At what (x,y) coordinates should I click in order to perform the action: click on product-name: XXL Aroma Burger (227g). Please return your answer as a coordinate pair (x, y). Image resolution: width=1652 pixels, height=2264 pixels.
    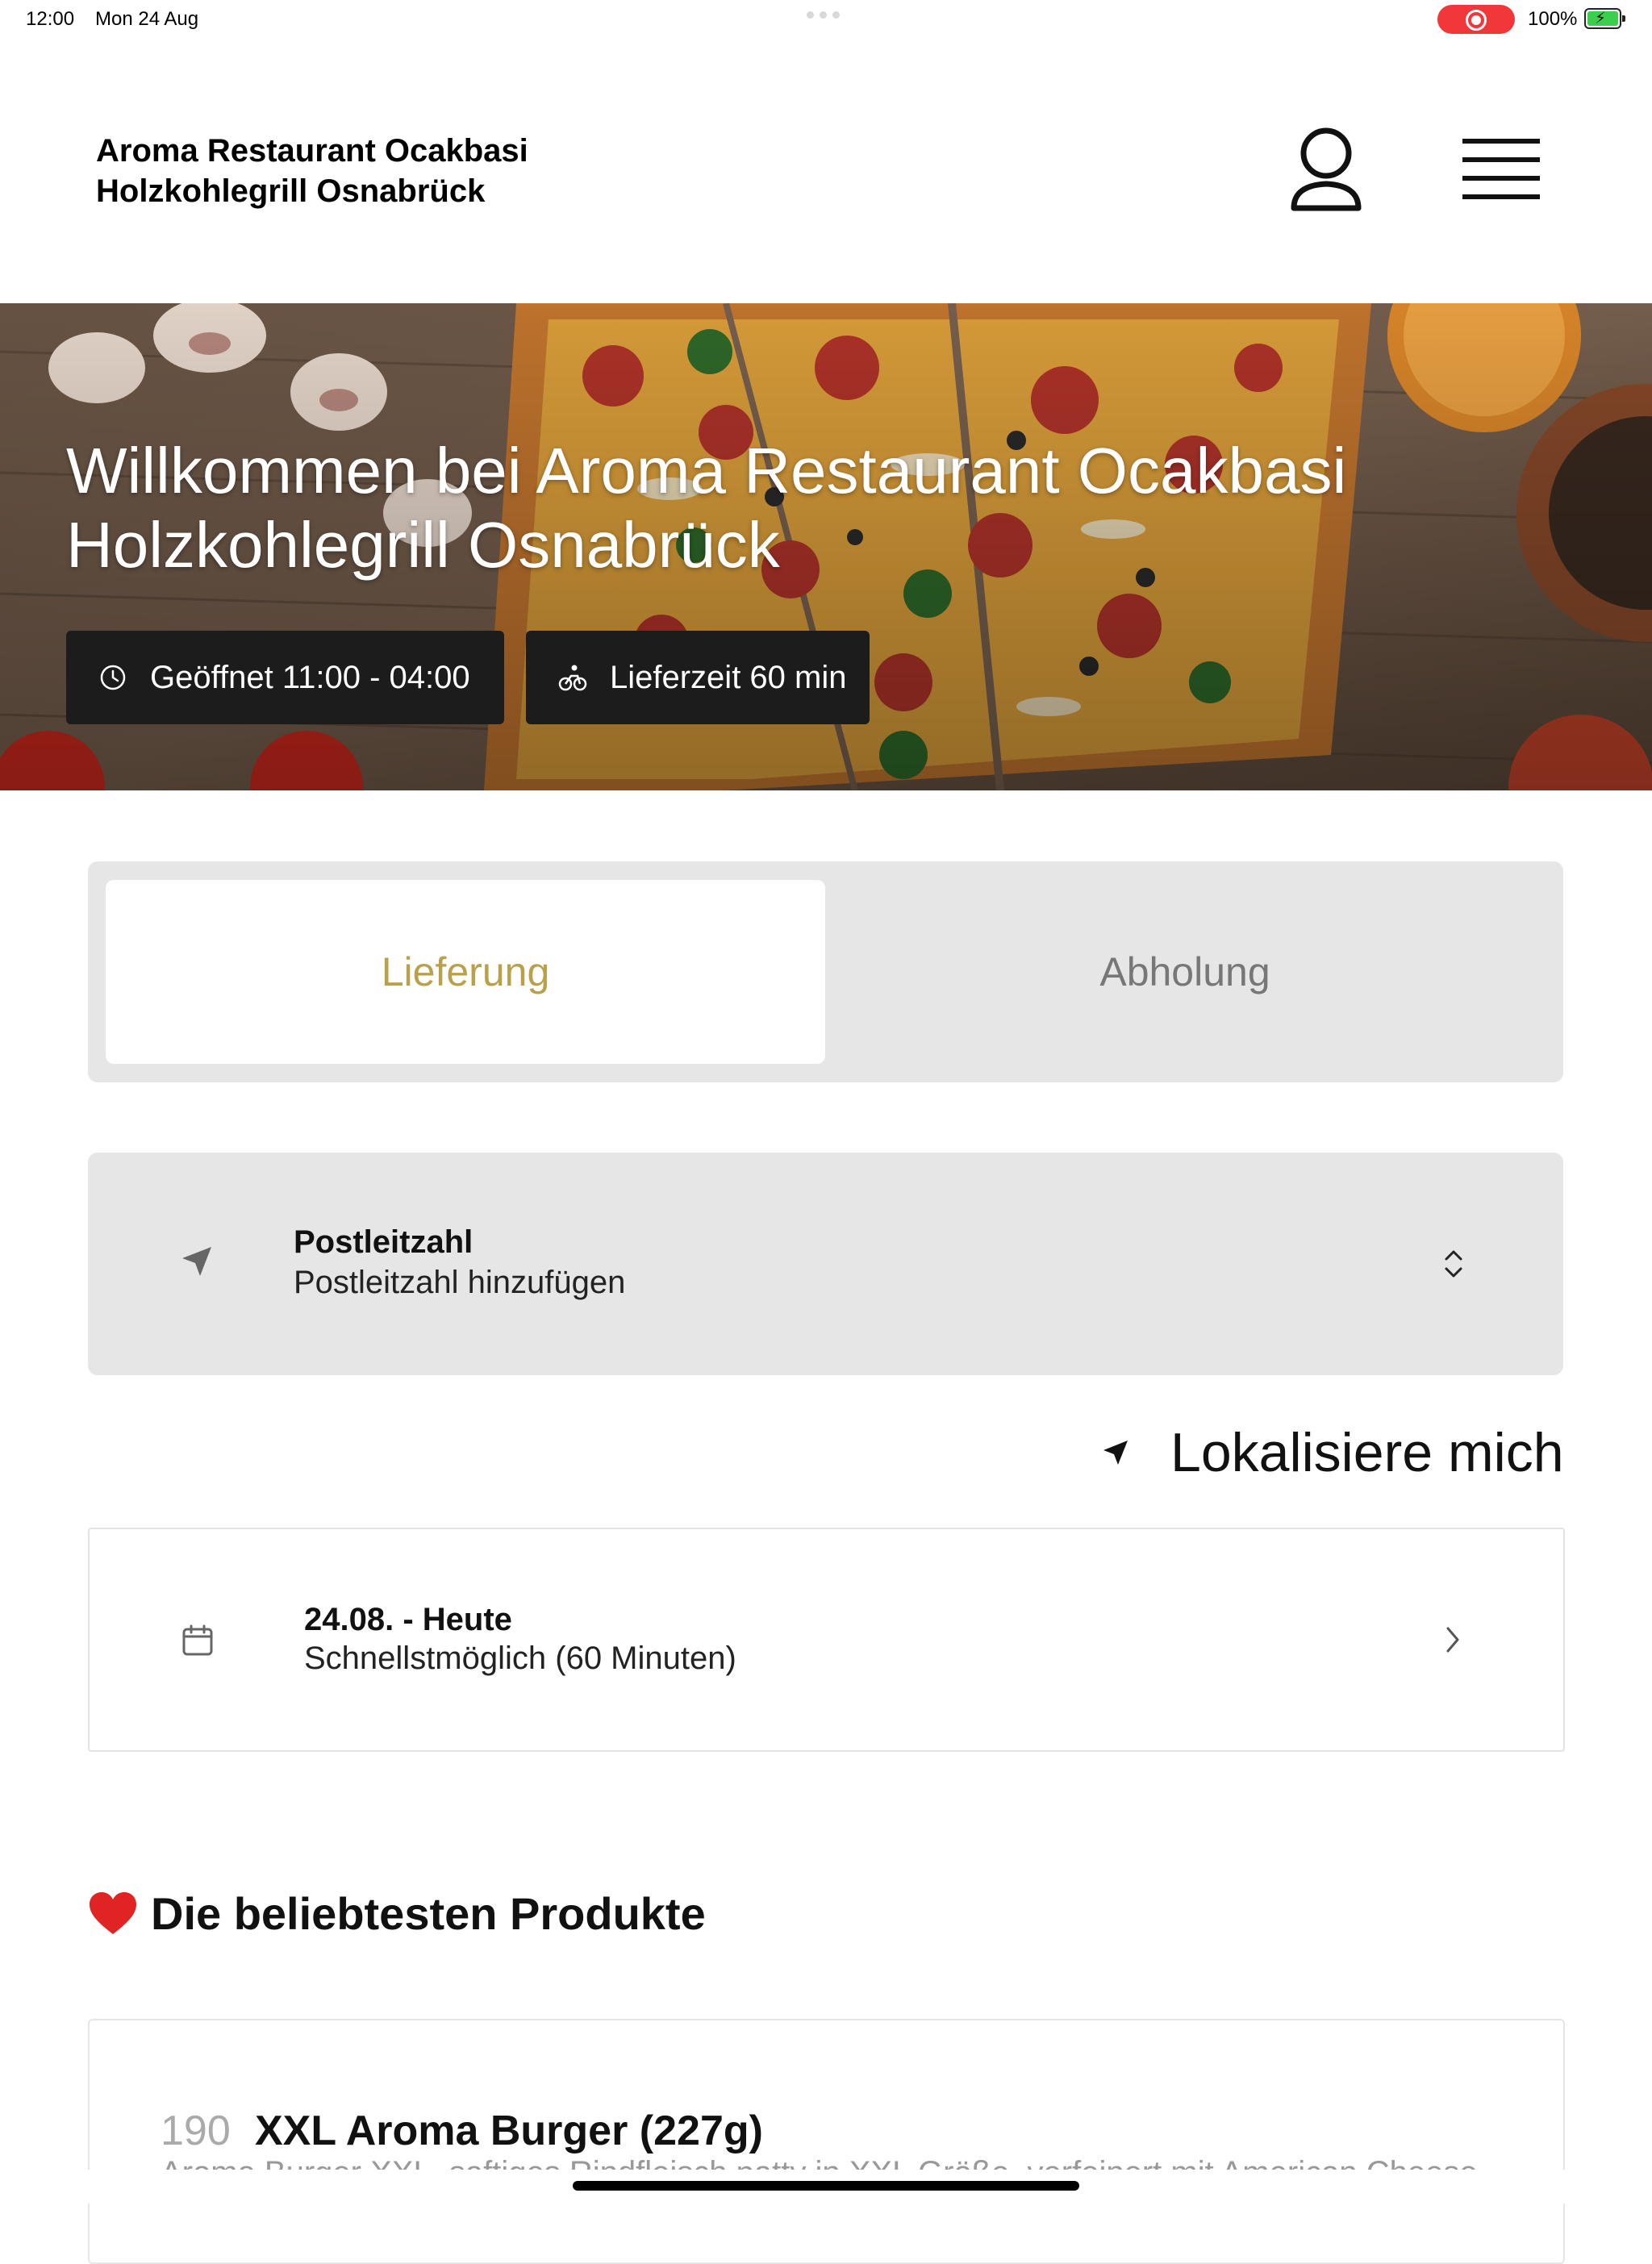
    Looking at the image, I should click on (509, 2131).